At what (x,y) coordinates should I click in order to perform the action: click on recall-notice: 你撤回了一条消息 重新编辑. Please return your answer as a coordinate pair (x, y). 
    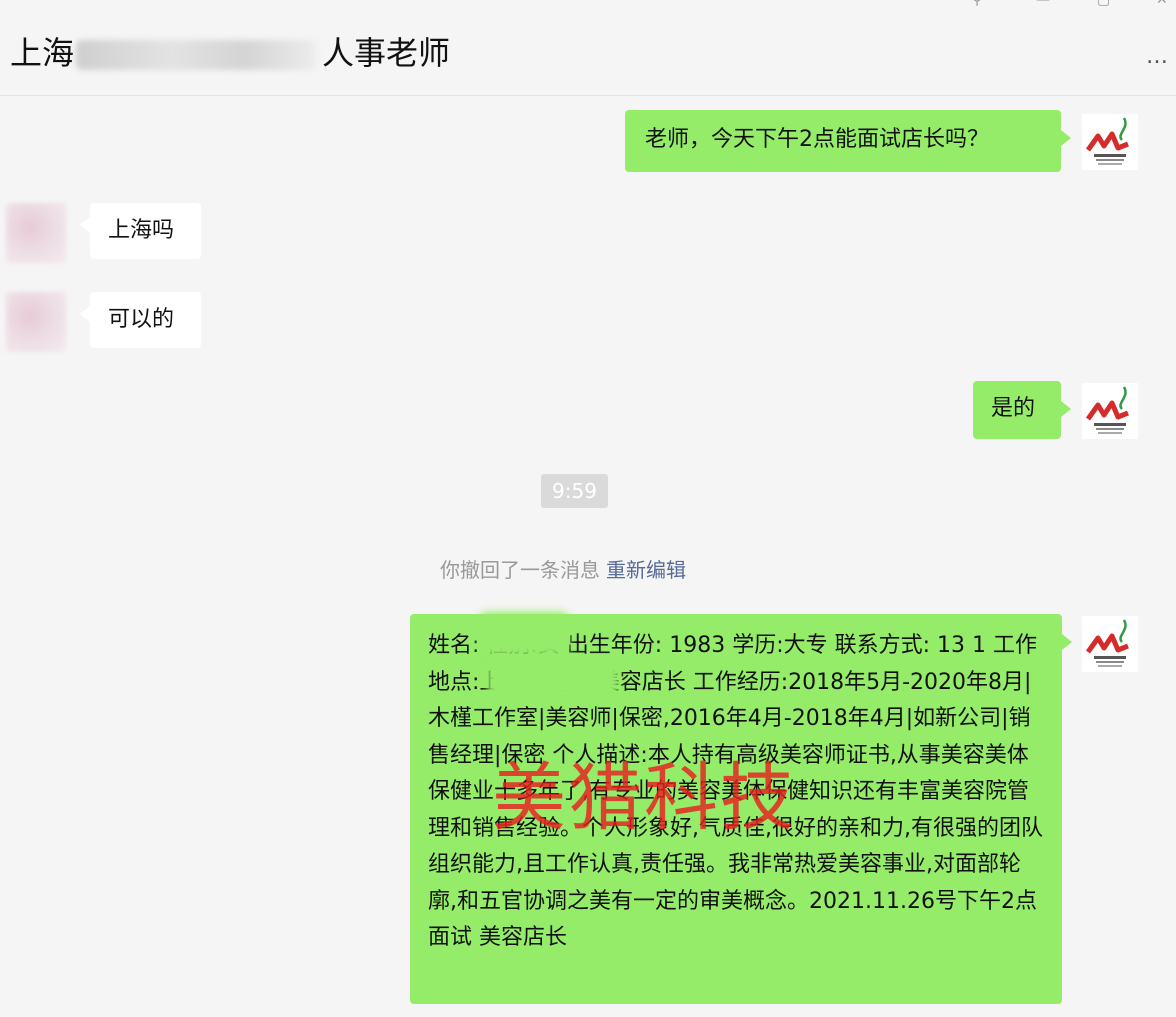
    Looking at the image, I should click on (563, 568).